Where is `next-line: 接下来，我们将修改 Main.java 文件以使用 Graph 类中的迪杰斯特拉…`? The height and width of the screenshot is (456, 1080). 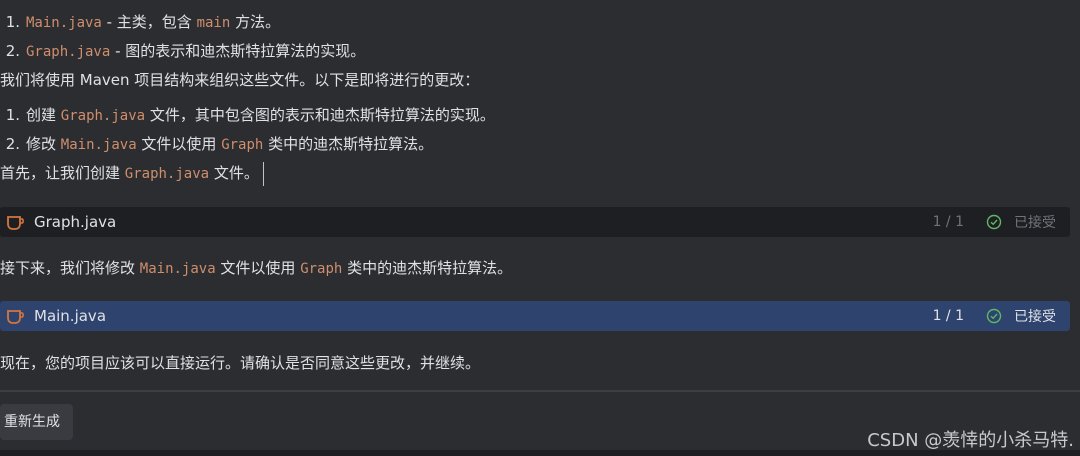 next-line: 接下来，我们将修改 Main.java 文件以使用 Graph 类中的迪杰斯特拉… is located at coordinates (256, 268).